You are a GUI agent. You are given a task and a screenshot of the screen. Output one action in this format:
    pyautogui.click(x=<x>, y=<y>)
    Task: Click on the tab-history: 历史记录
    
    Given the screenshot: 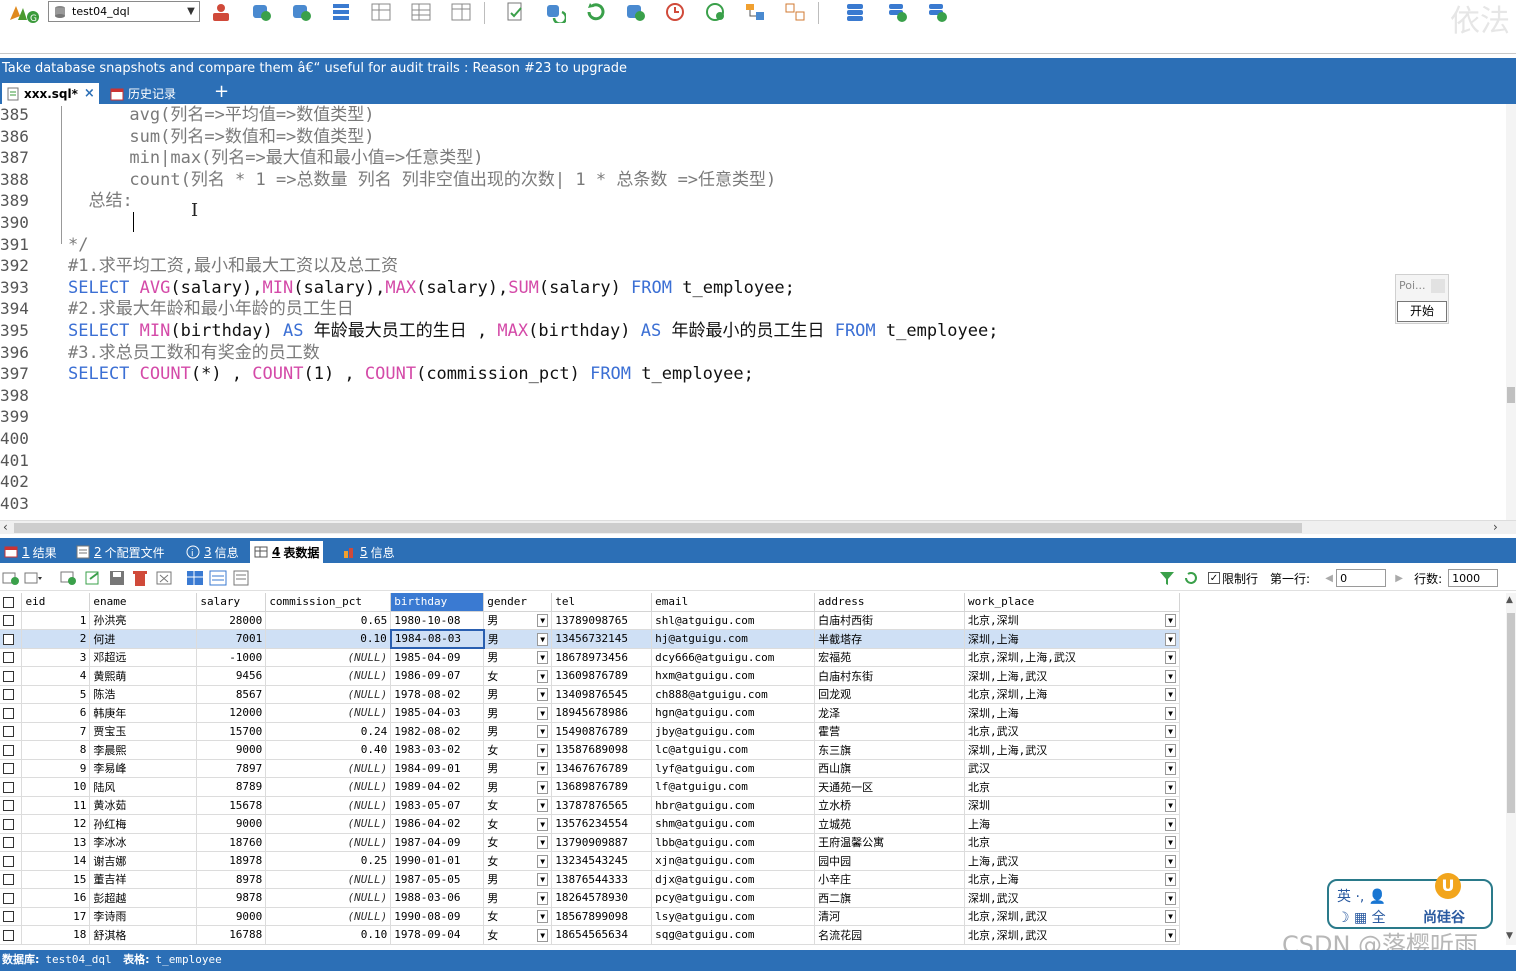 What is the action you would take?
    pyautogui.click(x=143, y=93)
    